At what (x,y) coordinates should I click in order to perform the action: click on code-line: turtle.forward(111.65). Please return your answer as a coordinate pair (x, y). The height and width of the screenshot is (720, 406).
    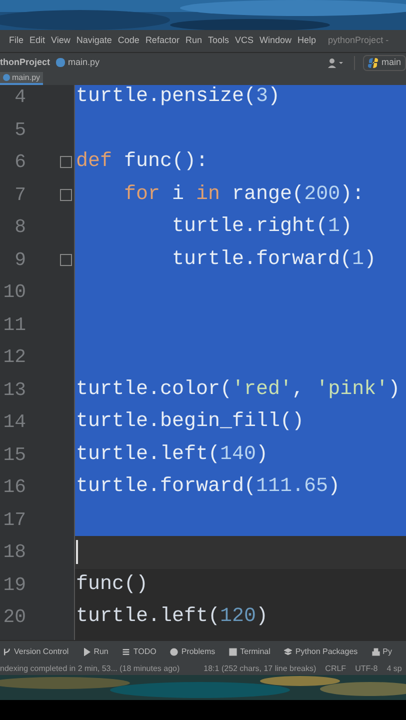
    Looking at the image, I should click on (208, 487).